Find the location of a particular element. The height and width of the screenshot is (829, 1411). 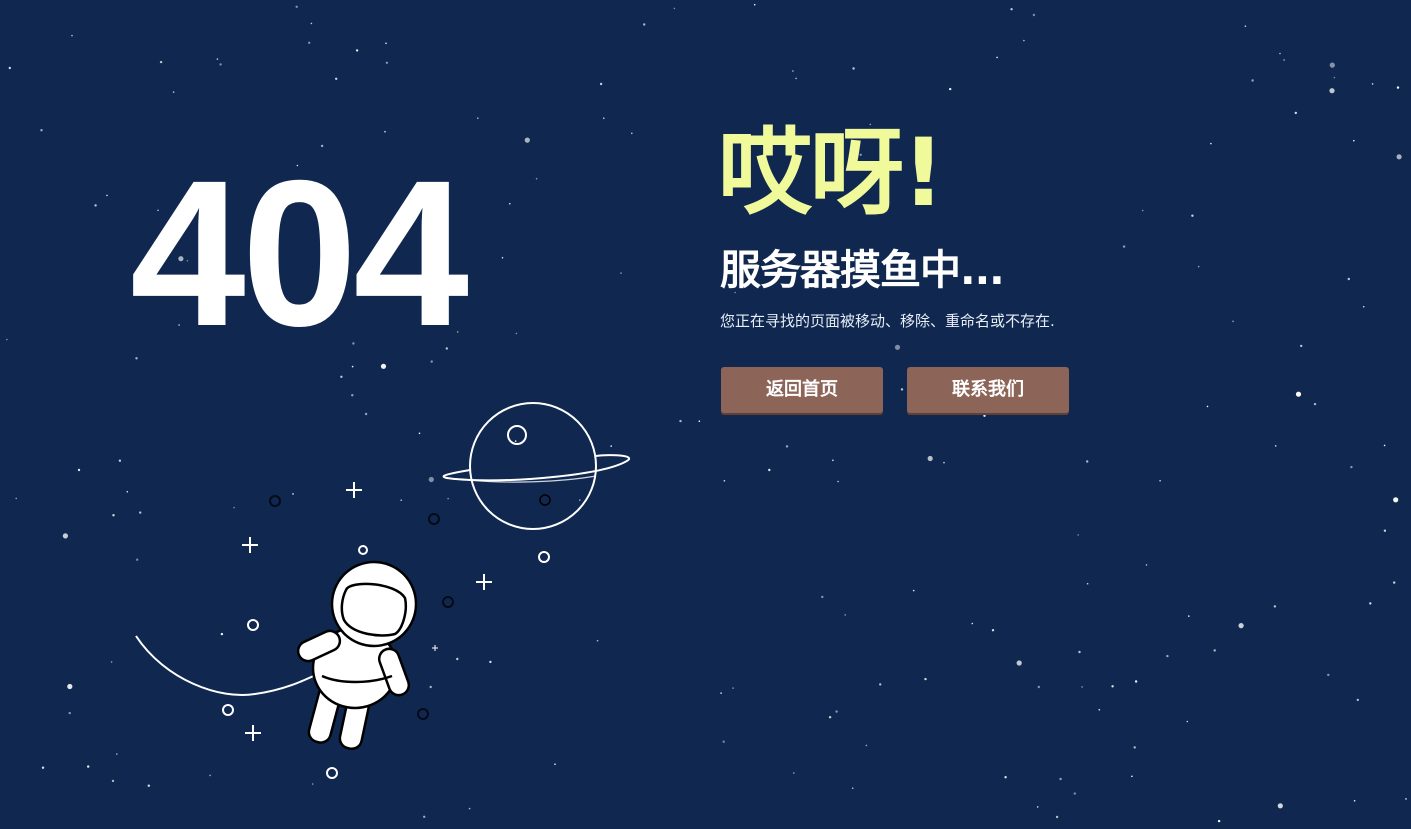

error-code: 404 is located at coordinates (299, 254).